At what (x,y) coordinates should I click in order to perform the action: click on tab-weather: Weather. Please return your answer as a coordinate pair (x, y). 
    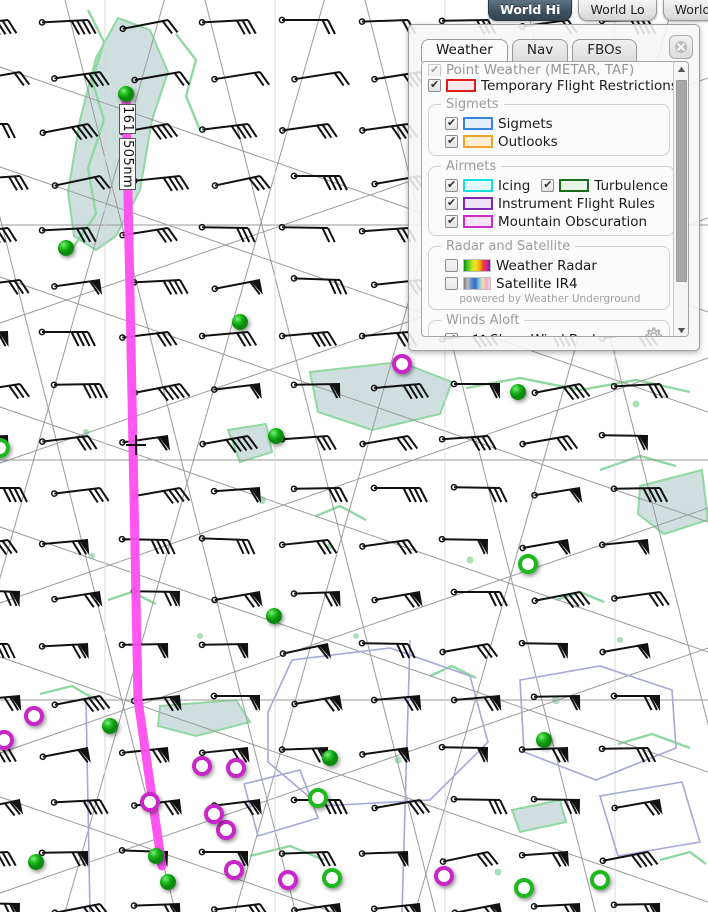
    Looking at the image, I should click on (464, 50).